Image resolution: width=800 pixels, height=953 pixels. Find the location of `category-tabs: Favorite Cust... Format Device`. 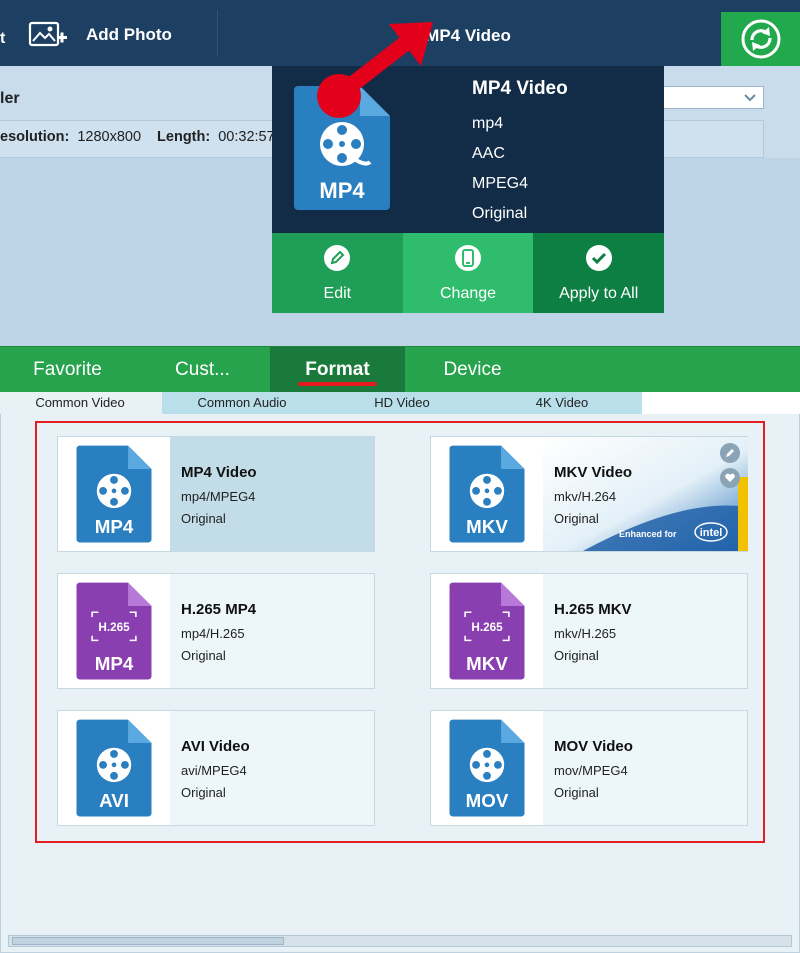

category-tabs: Favorite Cust... Format Device is located at coordinates (400, 369).